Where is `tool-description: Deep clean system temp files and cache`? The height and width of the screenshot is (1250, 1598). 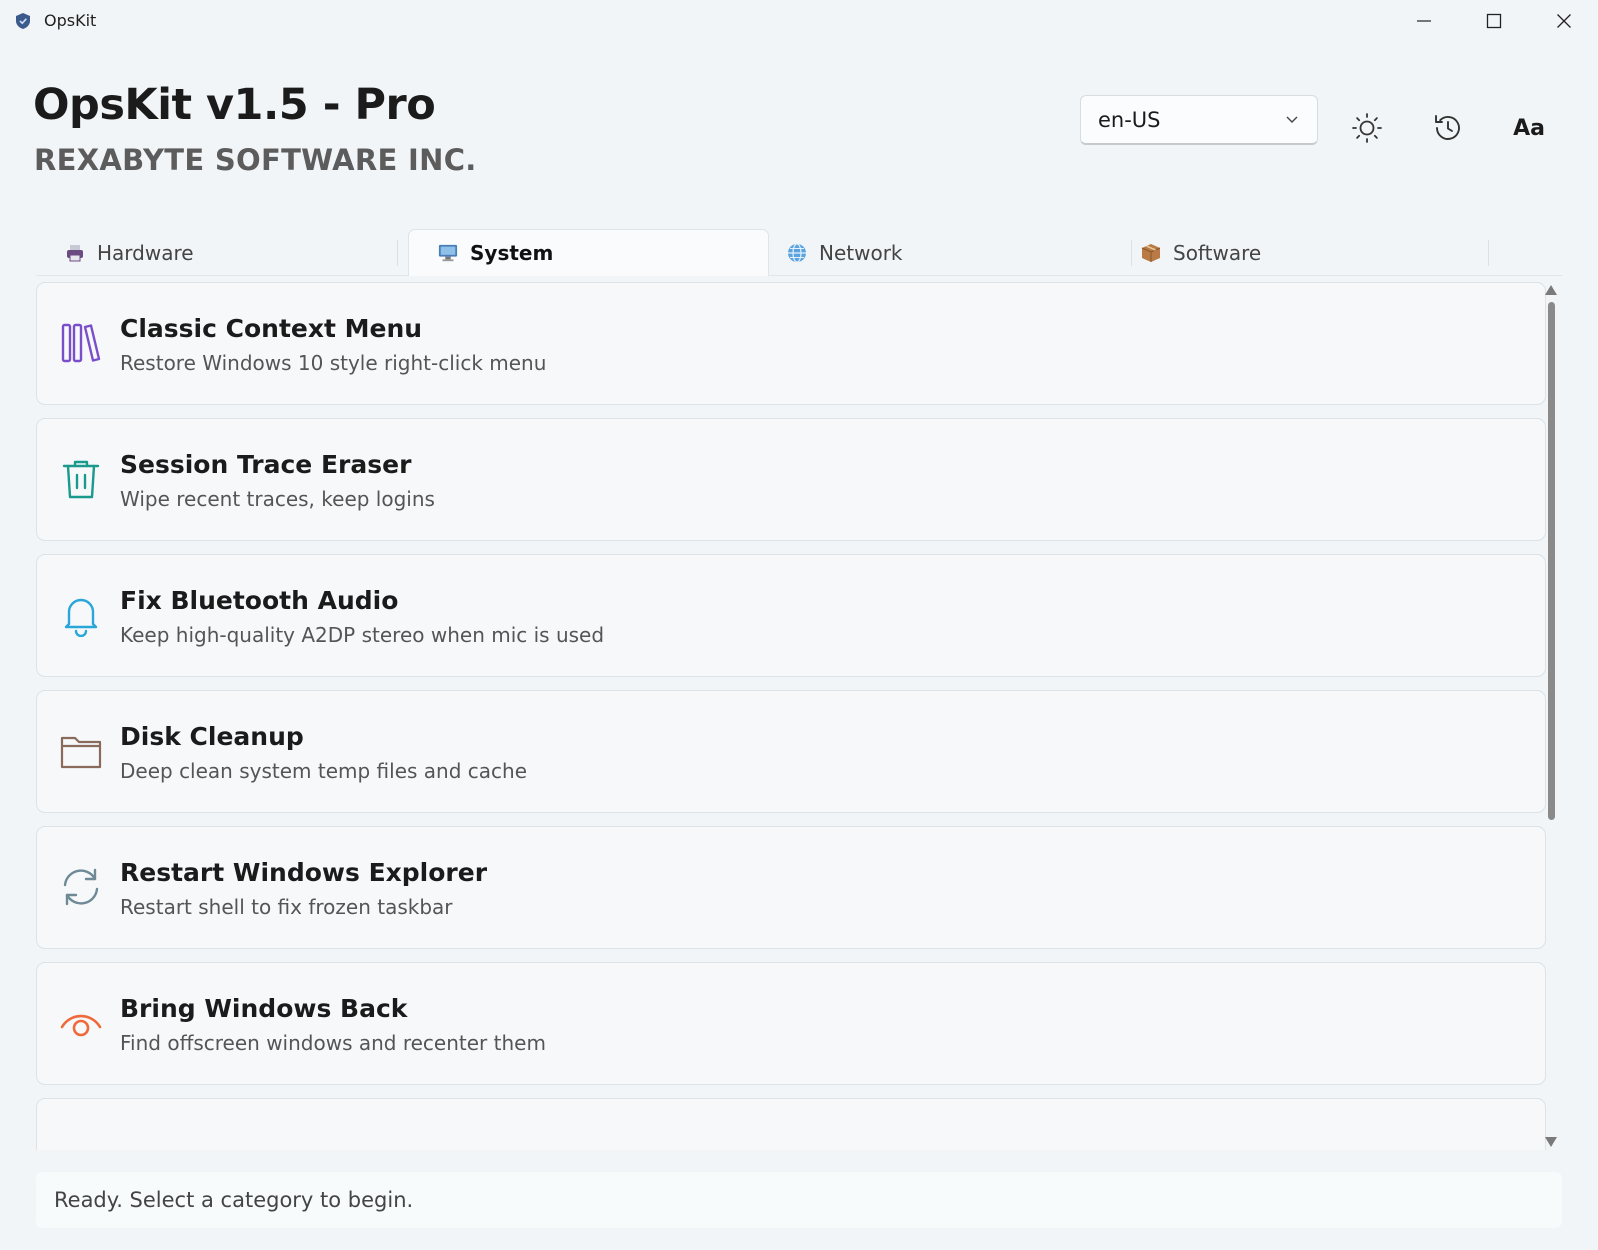 tool-description: Deep clean system temp files and cache is located at coordinates (324, 771).